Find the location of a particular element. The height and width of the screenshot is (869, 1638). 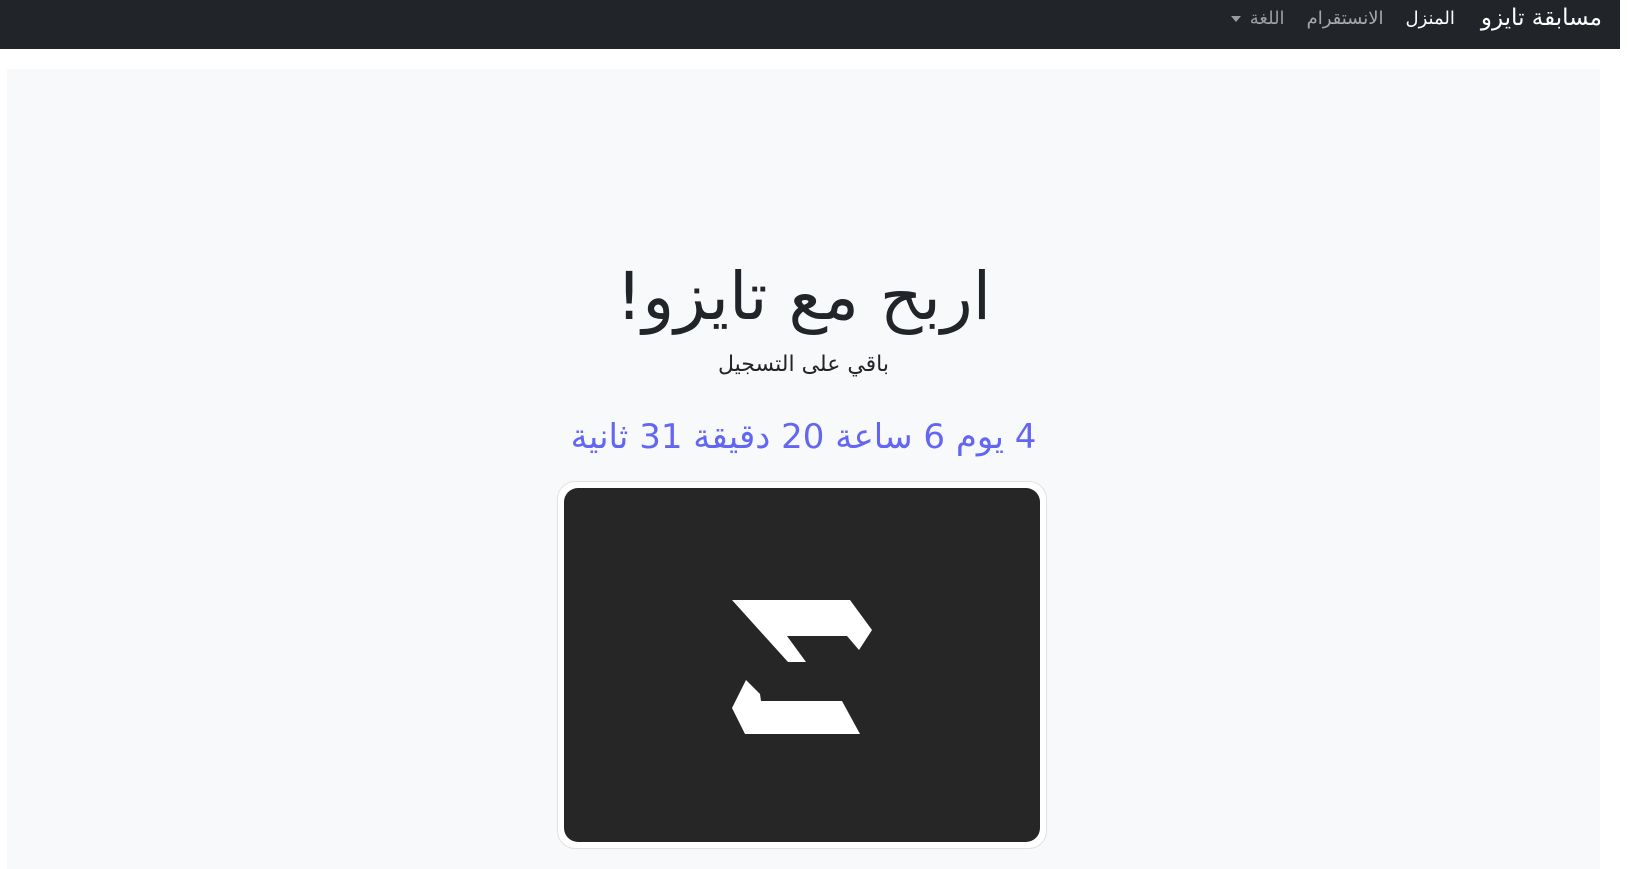

logo-card is located at coordinates (802, 665).